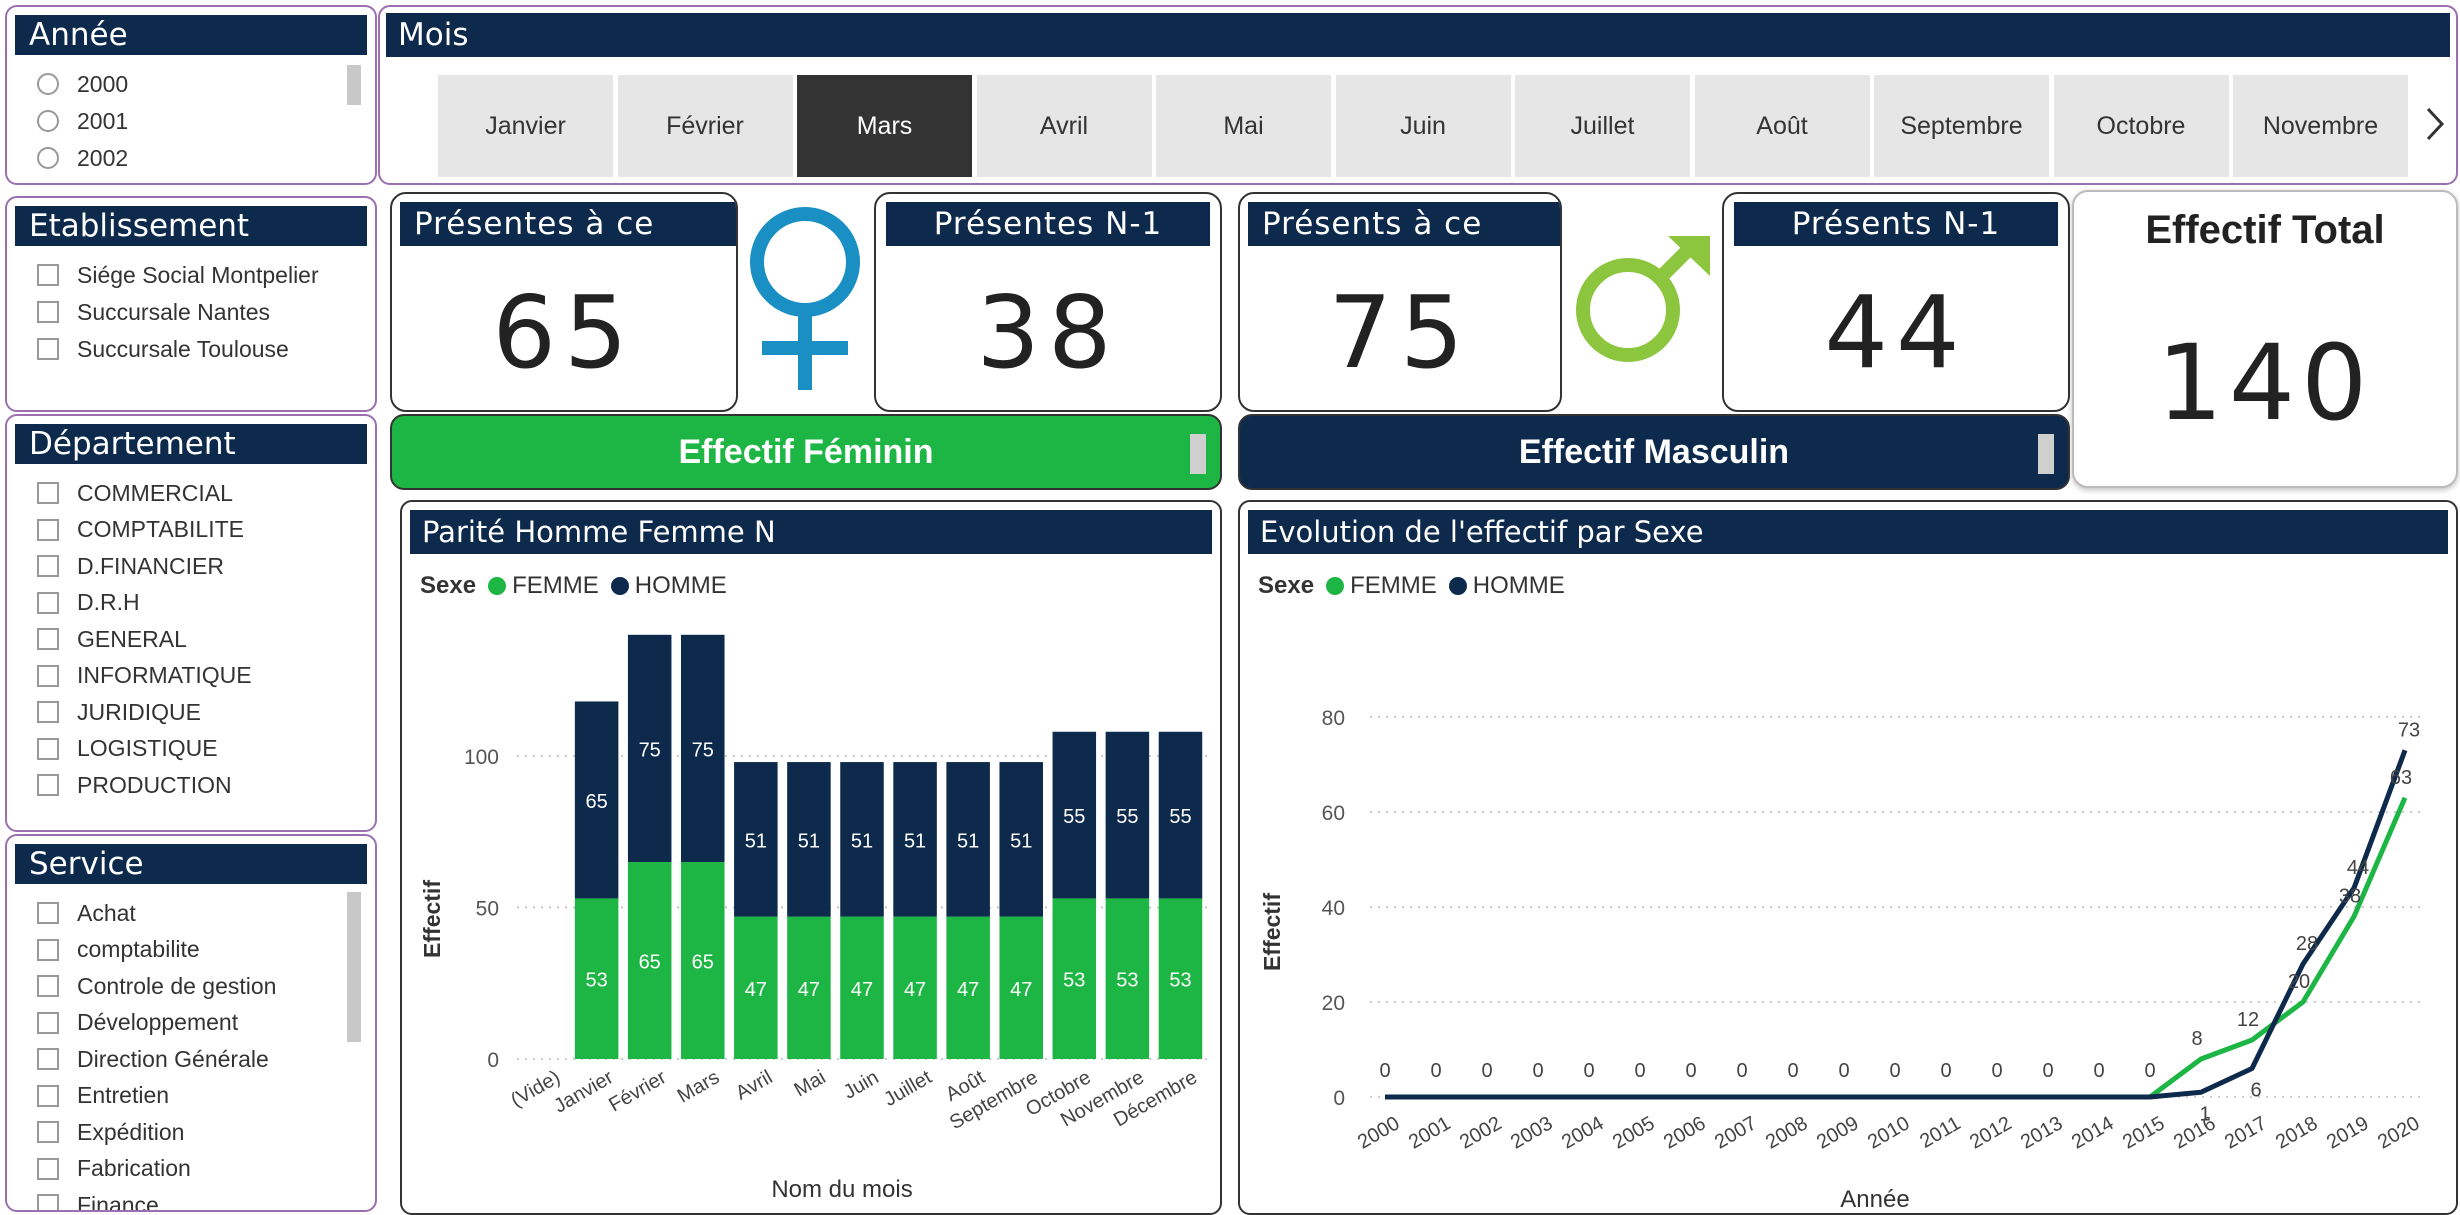 The height and width of the screenshot is (1215, 2460). Describe the element at coordinates (448, 585) in the screenshot. I see `legend-title: Sexe` at that location.